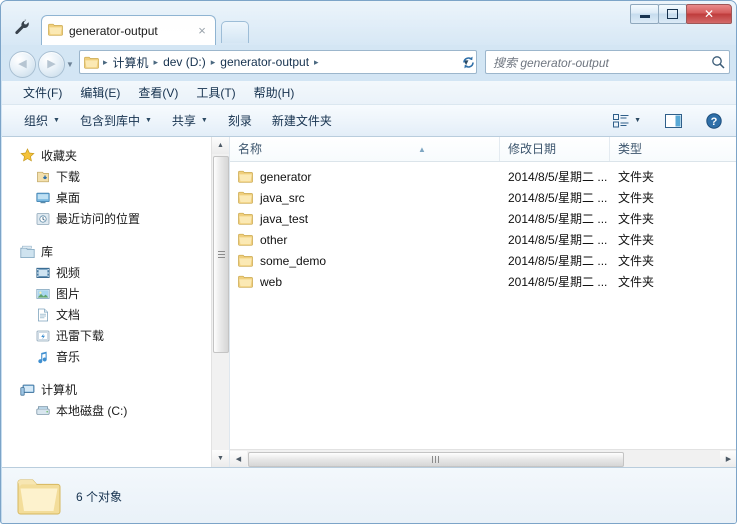 The width and height of the screenshot is (737, 524). What do you see at coordinates (436, 459) in the screenshot?
I see `hscrollbar-thumb` at bounding box center [436, 459].